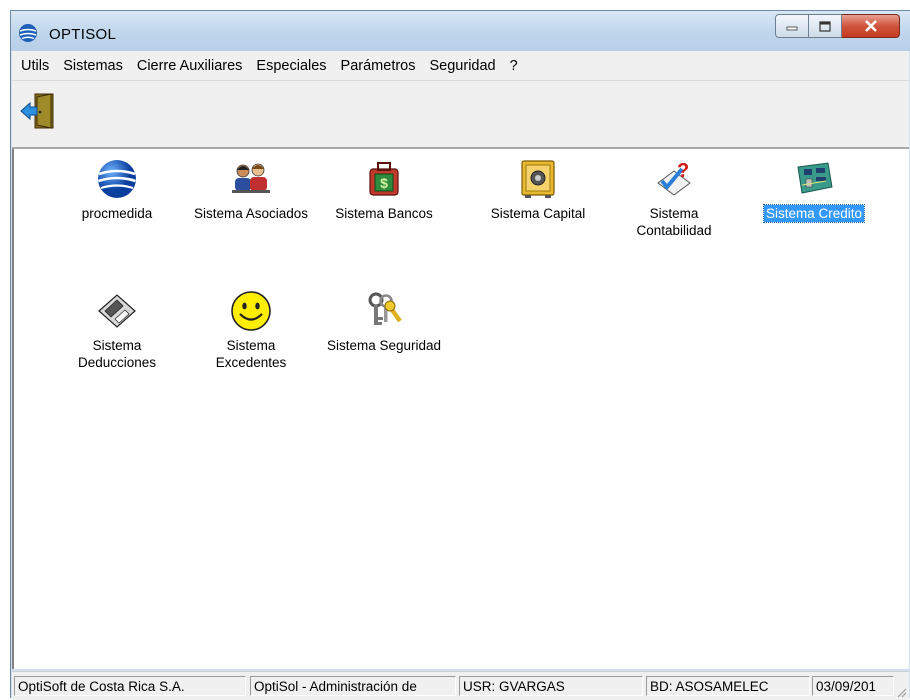  I want to click on menu-help: ?, so click(514, 66).